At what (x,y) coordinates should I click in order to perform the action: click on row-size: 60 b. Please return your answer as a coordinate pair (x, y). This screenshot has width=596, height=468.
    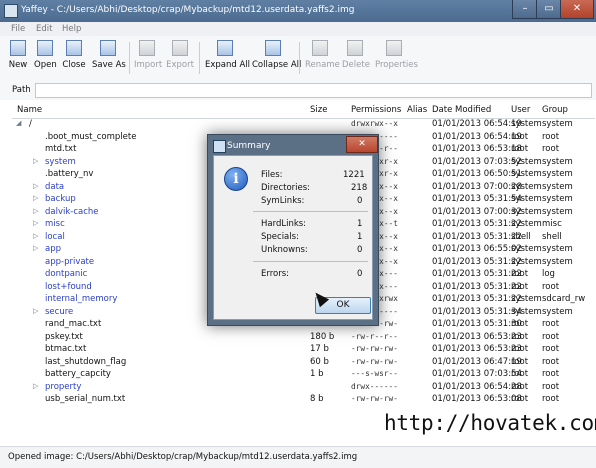
    Looking at the image, I should click on (319, 361).